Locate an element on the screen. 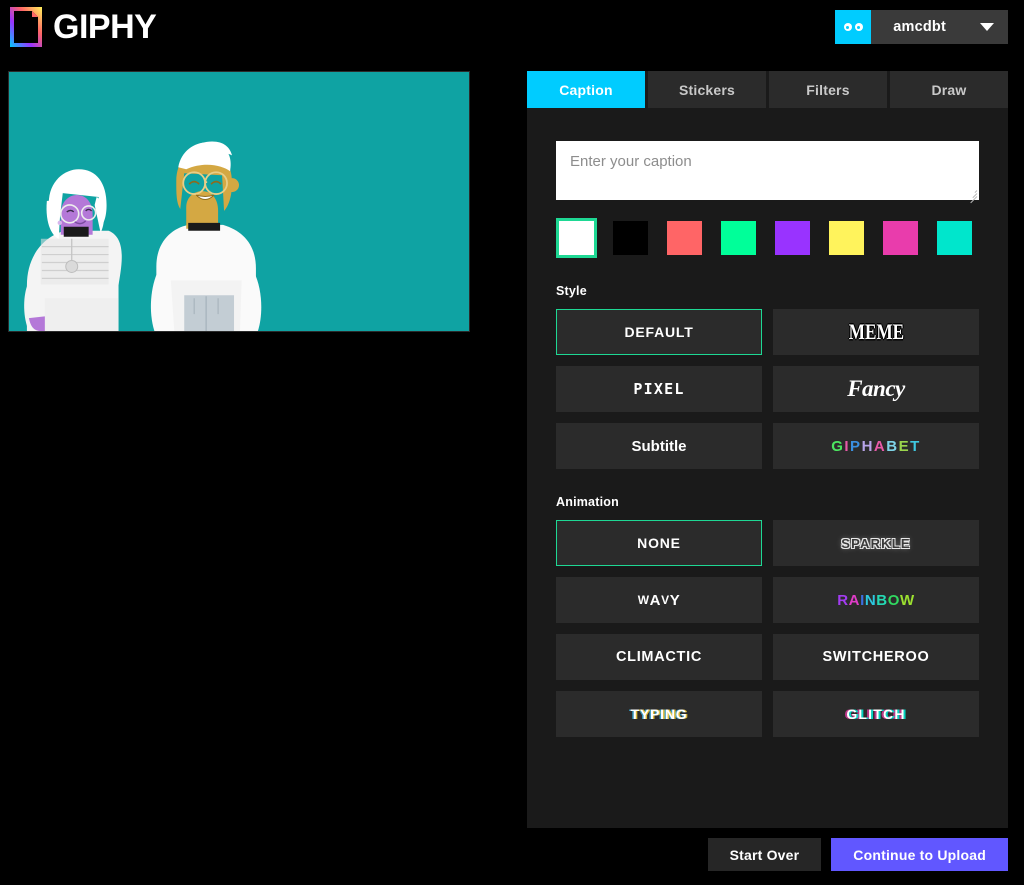  animation-option-switcheroo: SWITCHEROO is located at coordinates (876, 657).